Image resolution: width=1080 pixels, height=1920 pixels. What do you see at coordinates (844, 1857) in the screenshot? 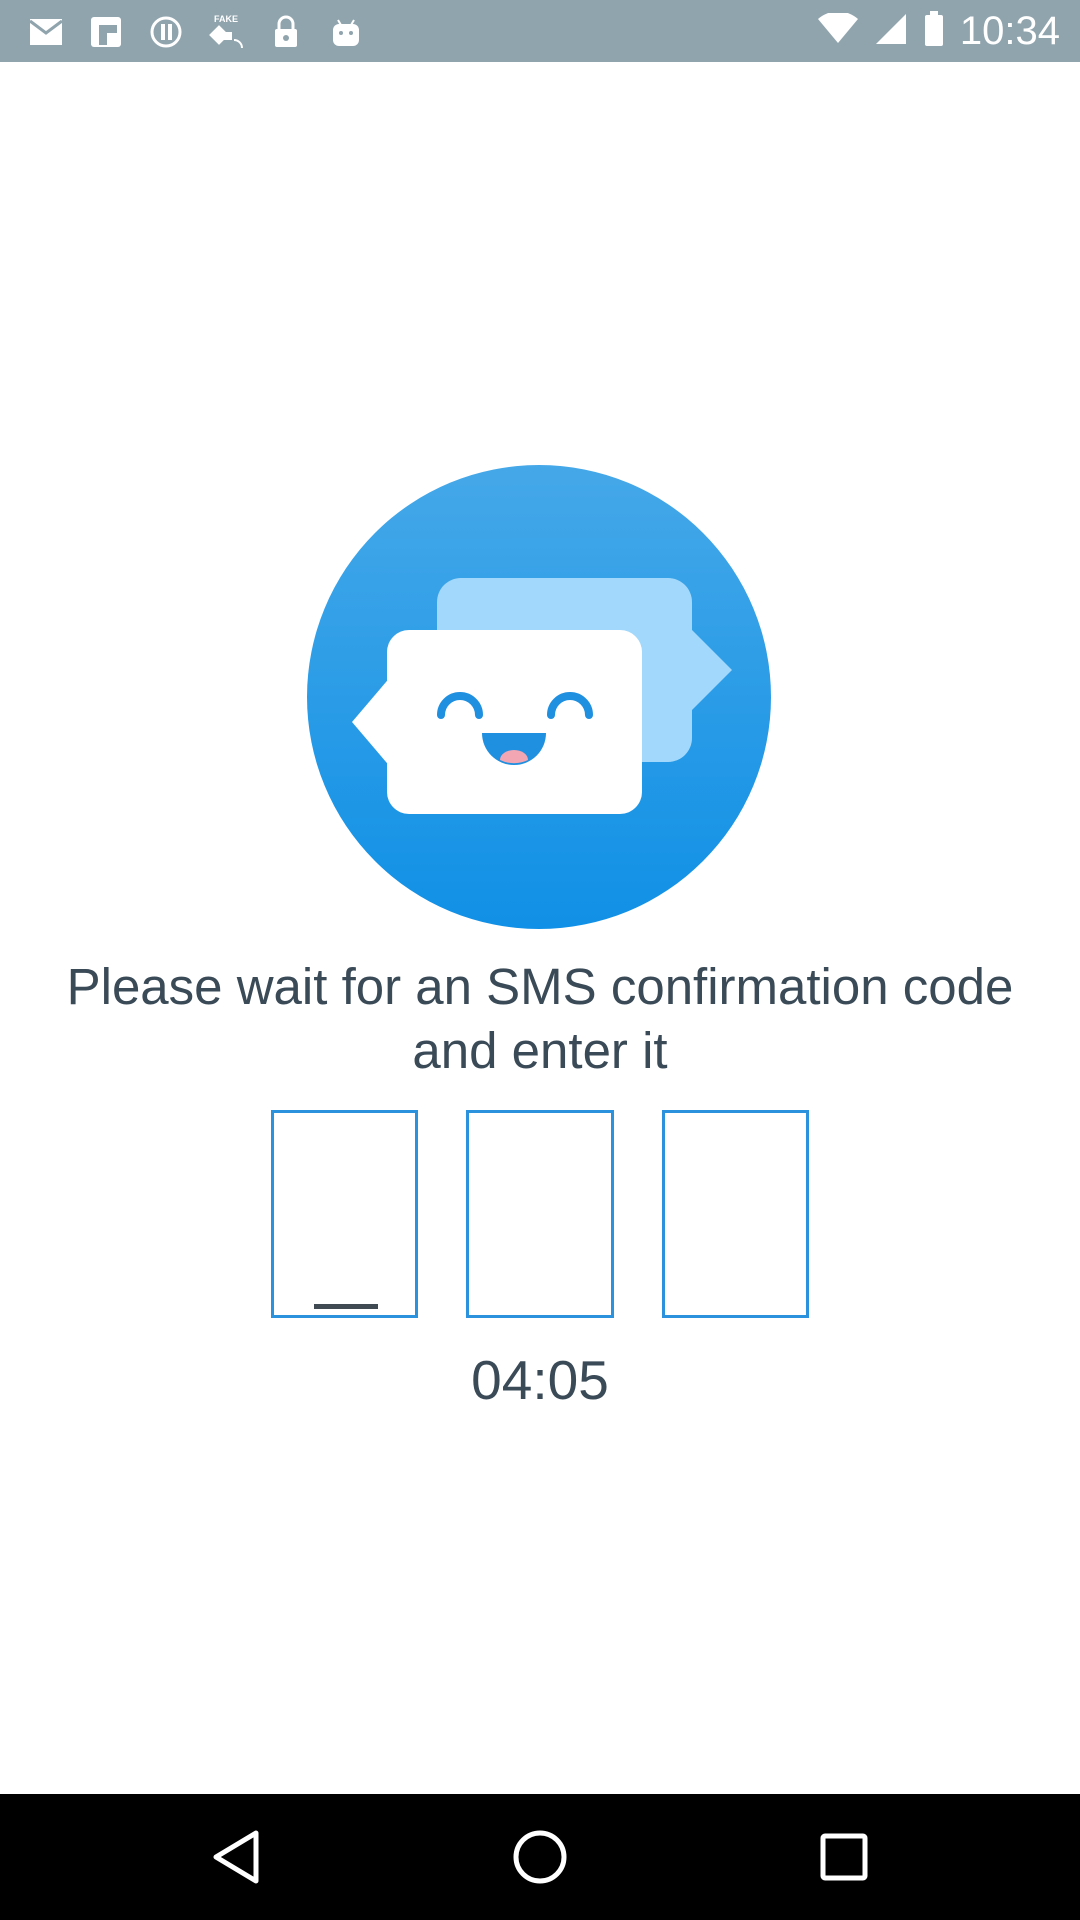
I see `recents-icon` at bounding box center [844, 1857].